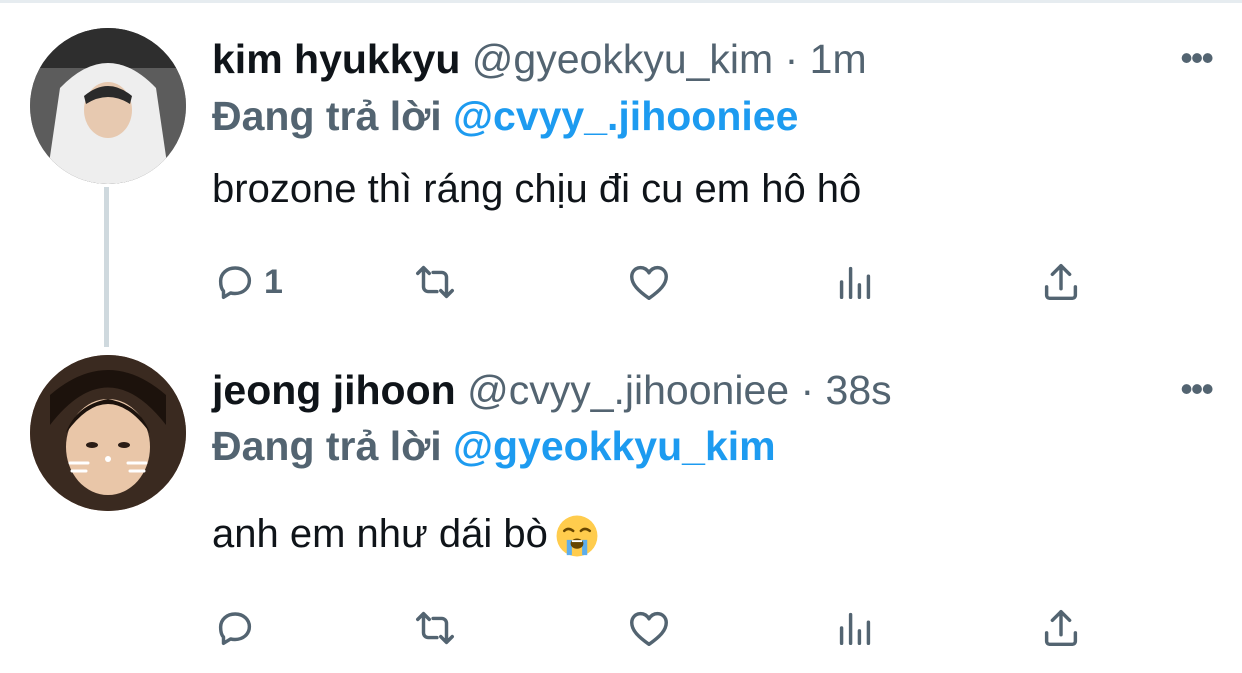 The width and height of the screenshot is (1242, 673). I want to click on tweet-text: anh em như dái bò, so click(380, 534).